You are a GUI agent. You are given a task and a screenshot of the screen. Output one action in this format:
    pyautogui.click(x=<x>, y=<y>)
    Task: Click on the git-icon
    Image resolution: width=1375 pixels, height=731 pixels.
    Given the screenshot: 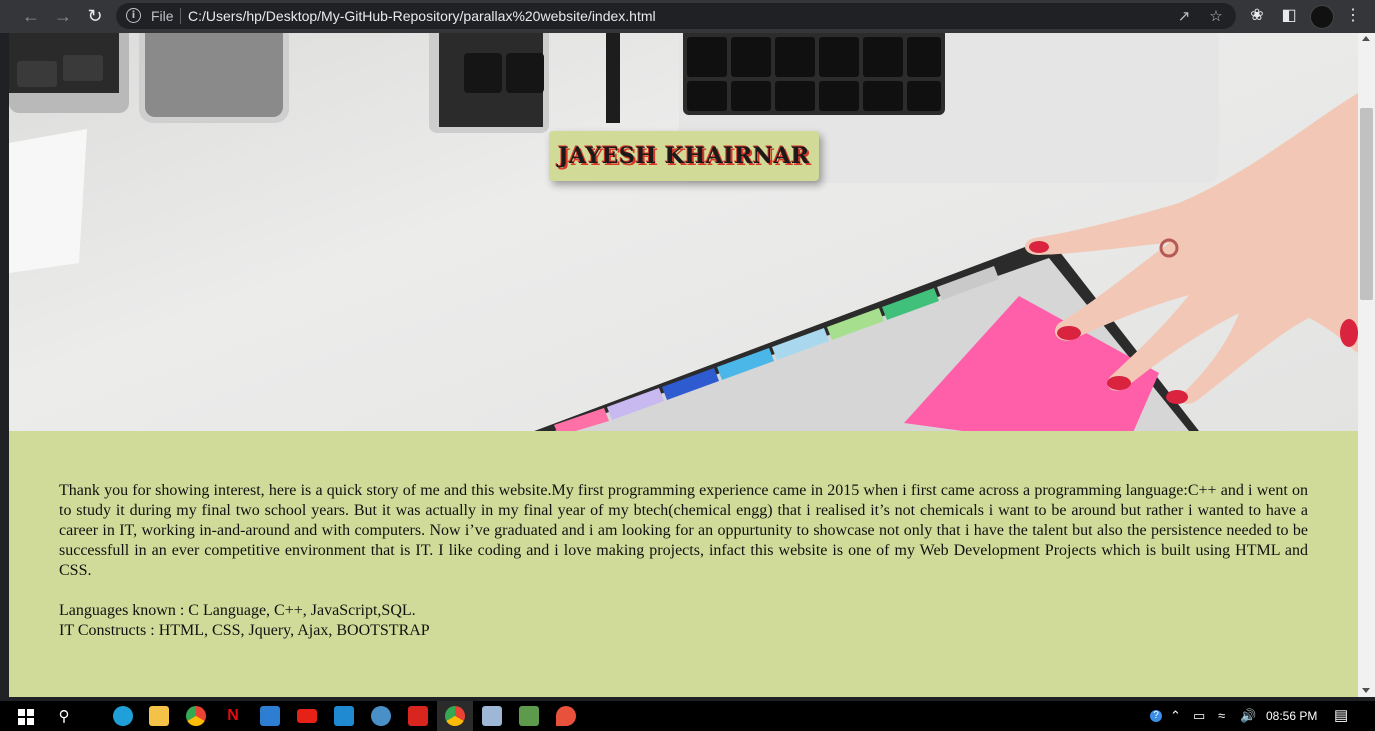 What is the action you would take?
    pyautogui.click(x=529, y=716)
    